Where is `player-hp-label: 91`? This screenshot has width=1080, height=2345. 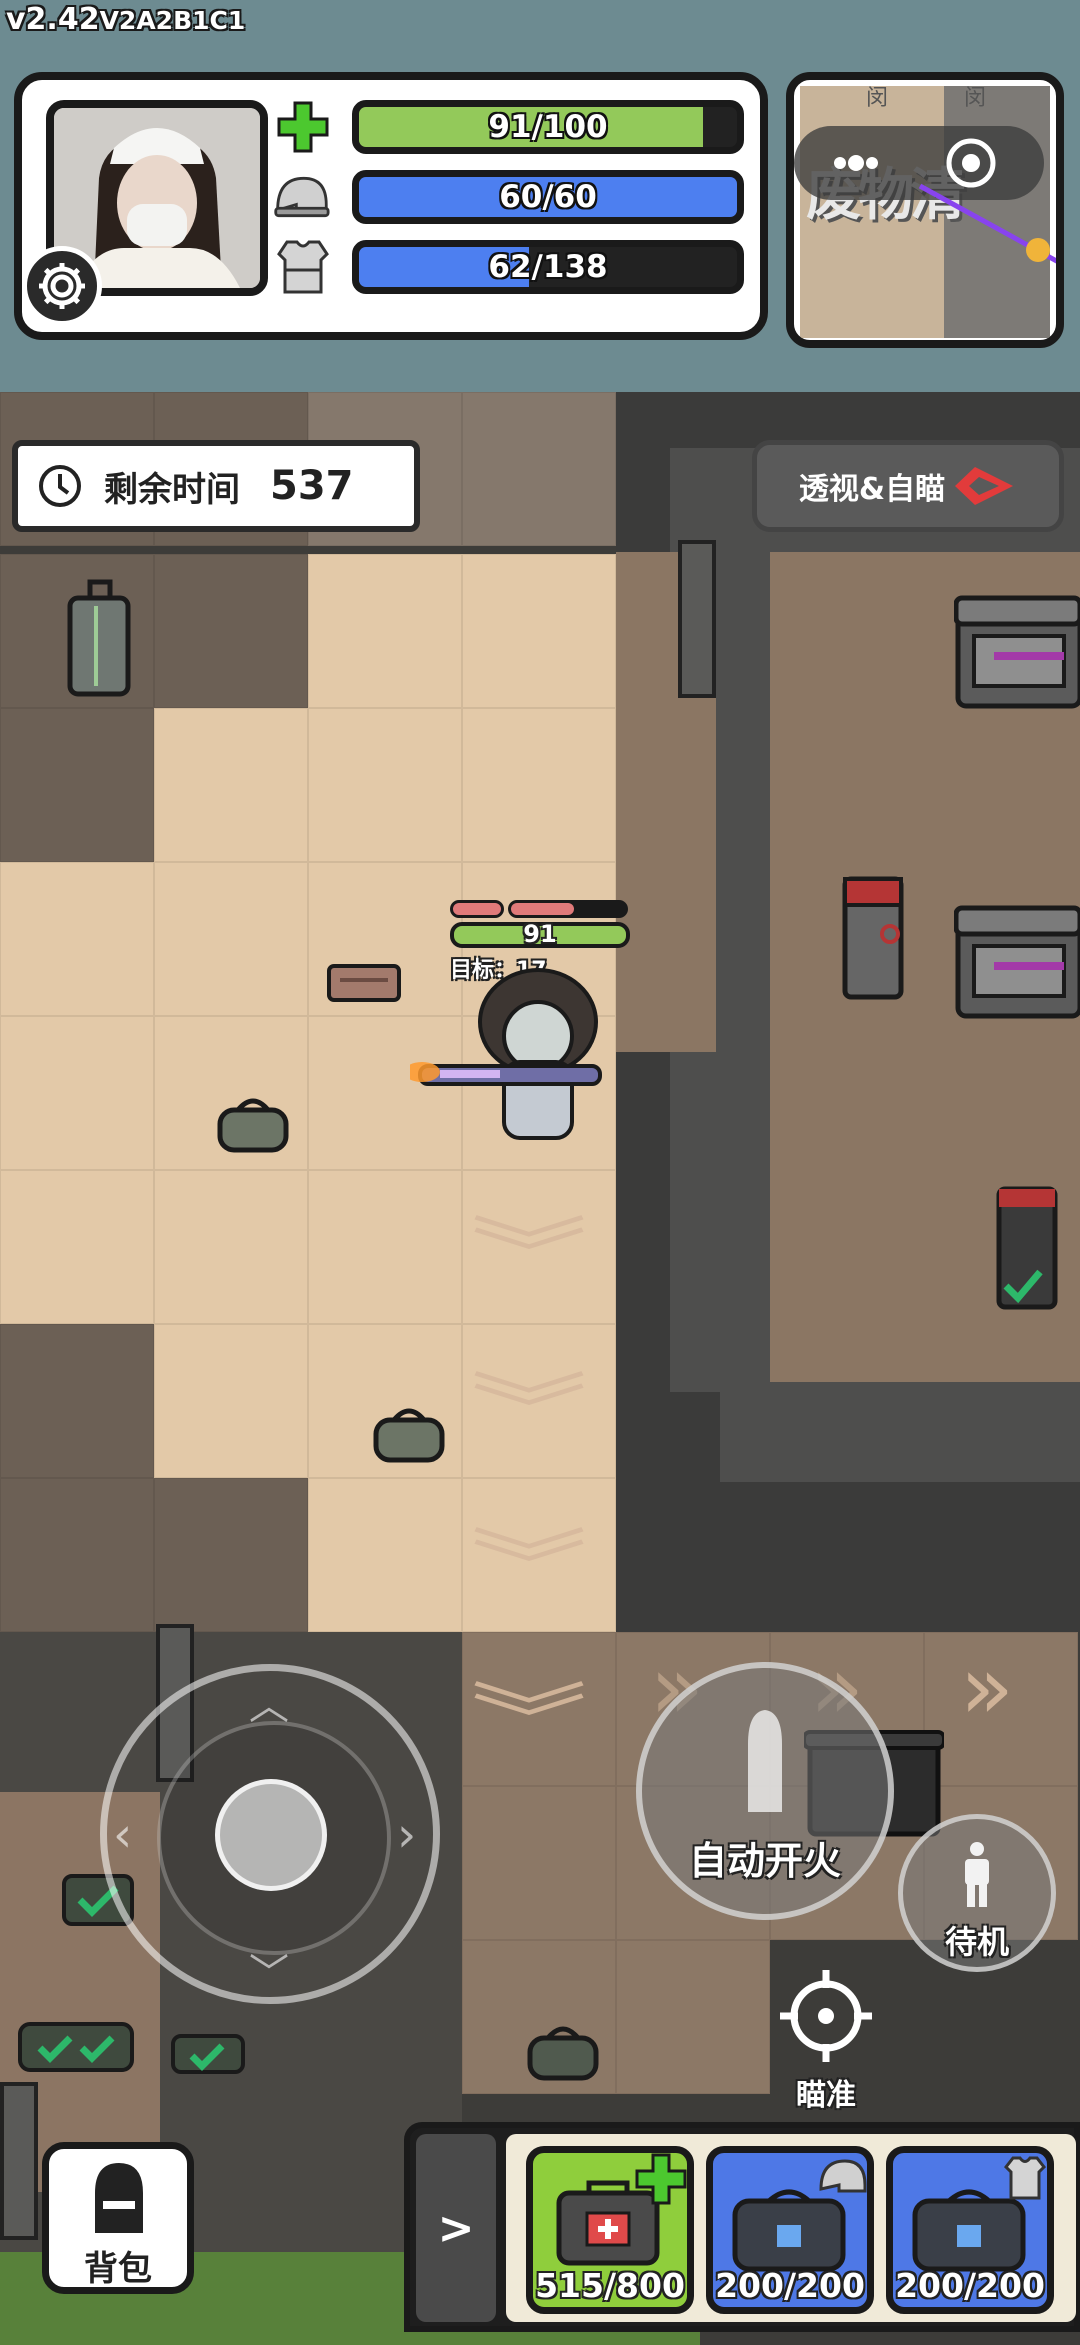 player-hp-label: 91 is located at coordinates (540, 934).